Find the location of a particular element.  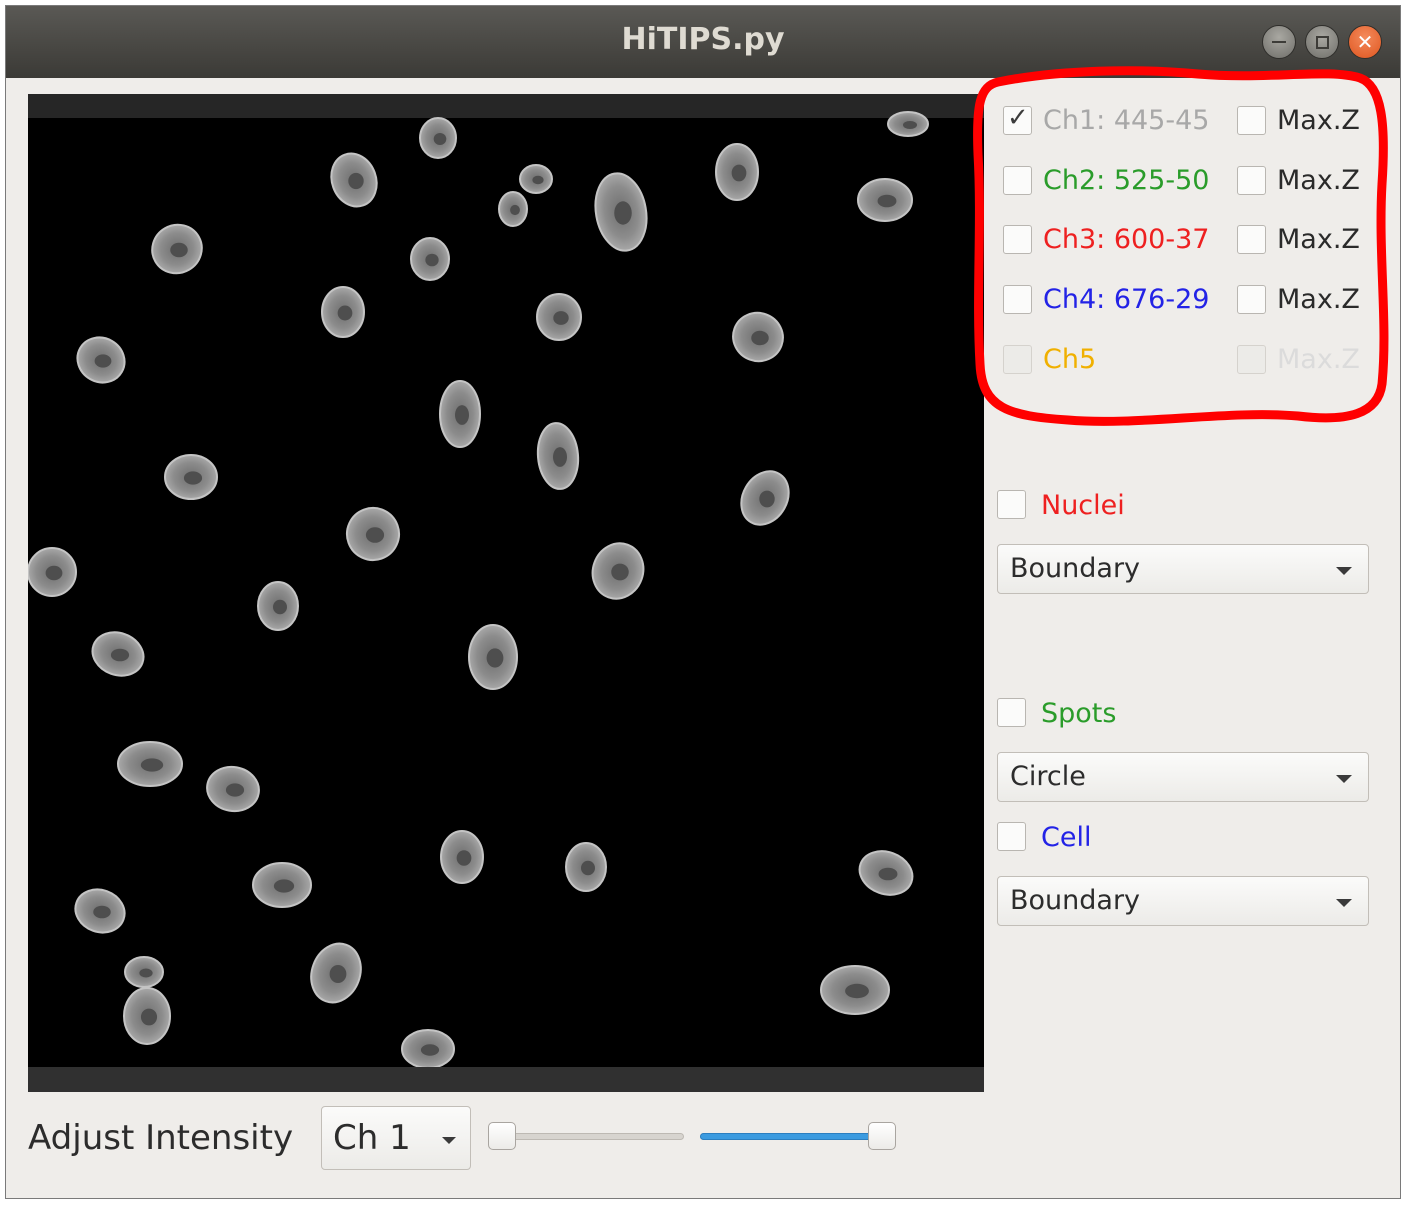

nuclei-label: Nuclei is located at coordinates (1083, 505).